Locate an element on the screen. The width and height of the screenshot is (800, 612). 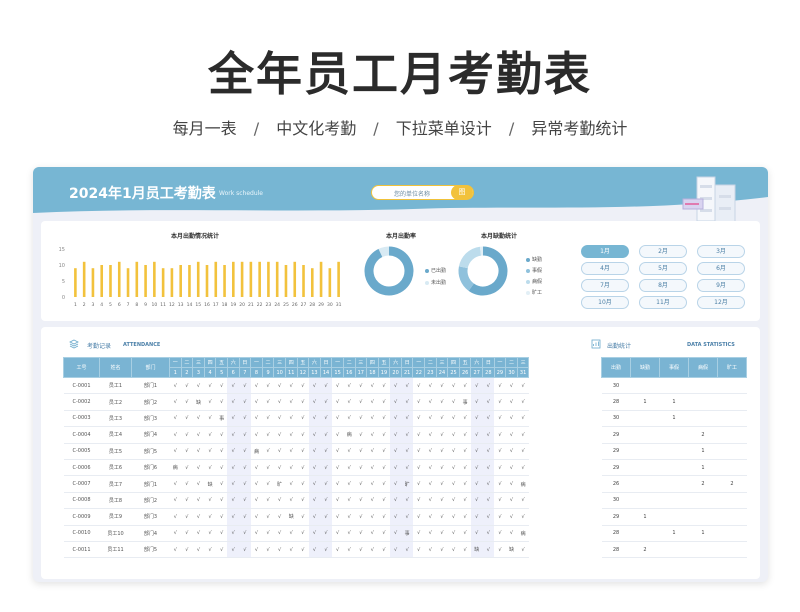
month-button: 5月 is located at coordinates (663, 268).